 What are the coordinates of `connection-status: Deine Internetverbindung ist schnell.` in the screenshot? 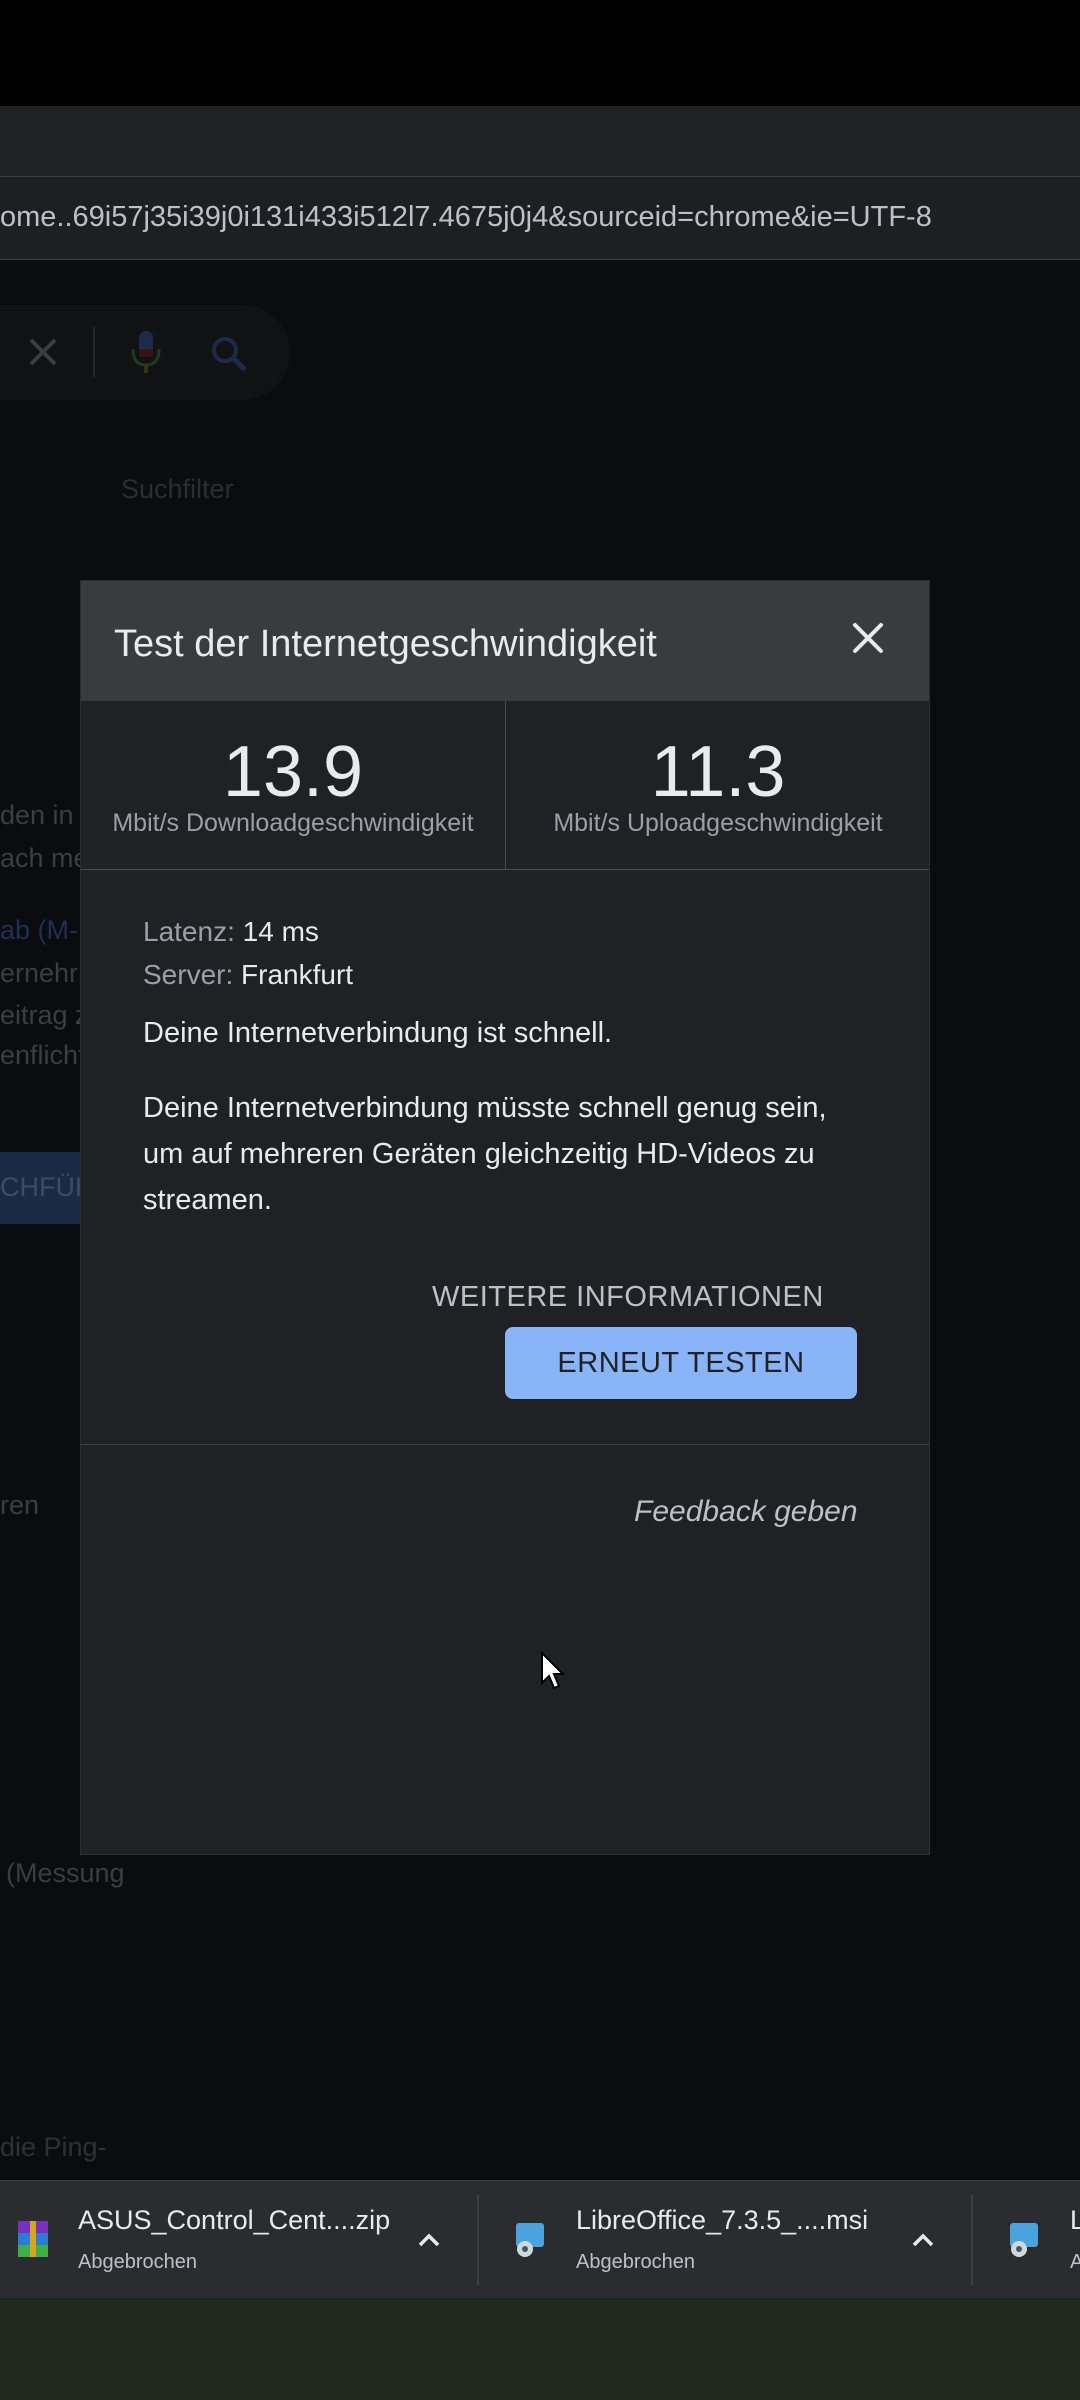 It's located at (378, 1033).